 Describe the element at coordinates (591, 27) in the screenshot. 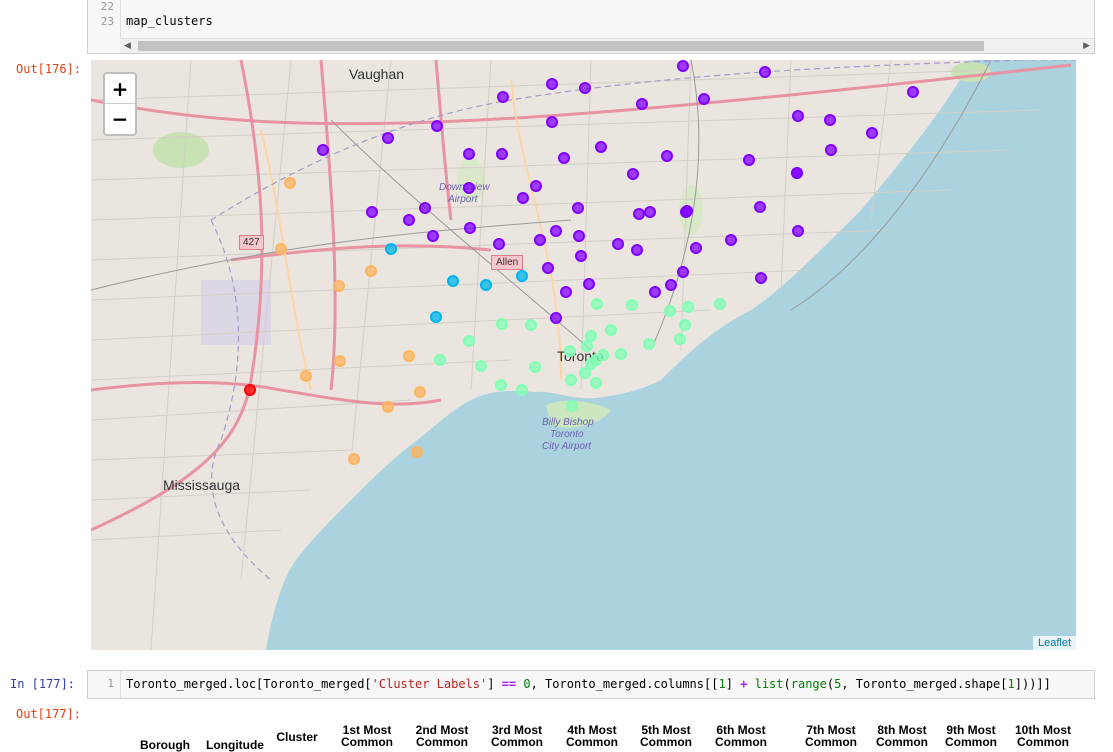

I see `code-cell-top: 22 23 map_clusters ◀ ▶` at that location.